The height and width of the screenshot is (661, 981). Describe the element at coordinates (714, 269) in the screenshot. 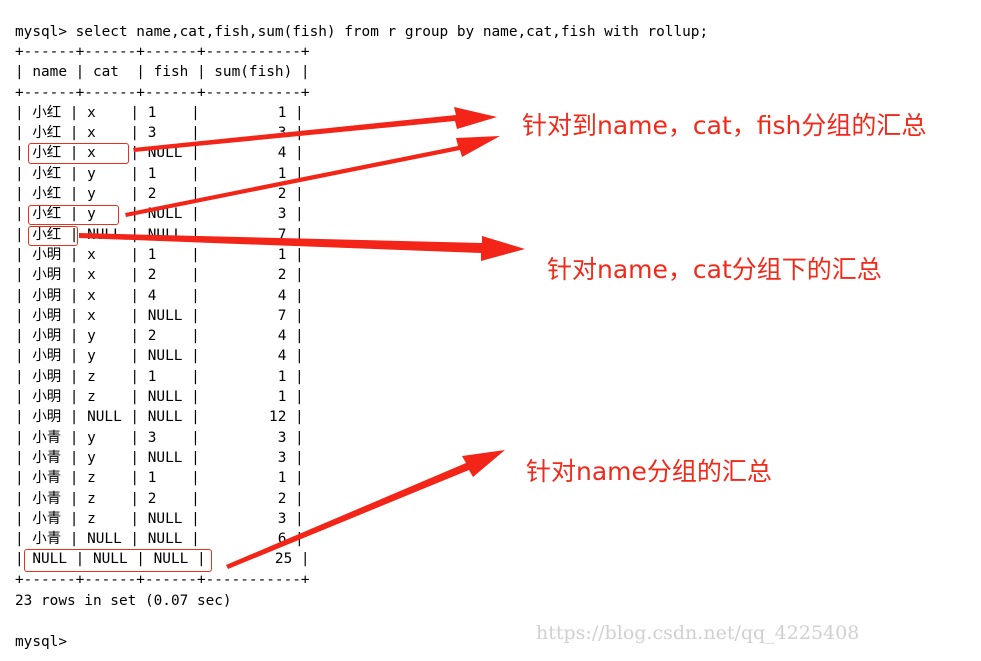

I see `annotation-name-cat: 针对name，cat分组下的汇总` at that location.